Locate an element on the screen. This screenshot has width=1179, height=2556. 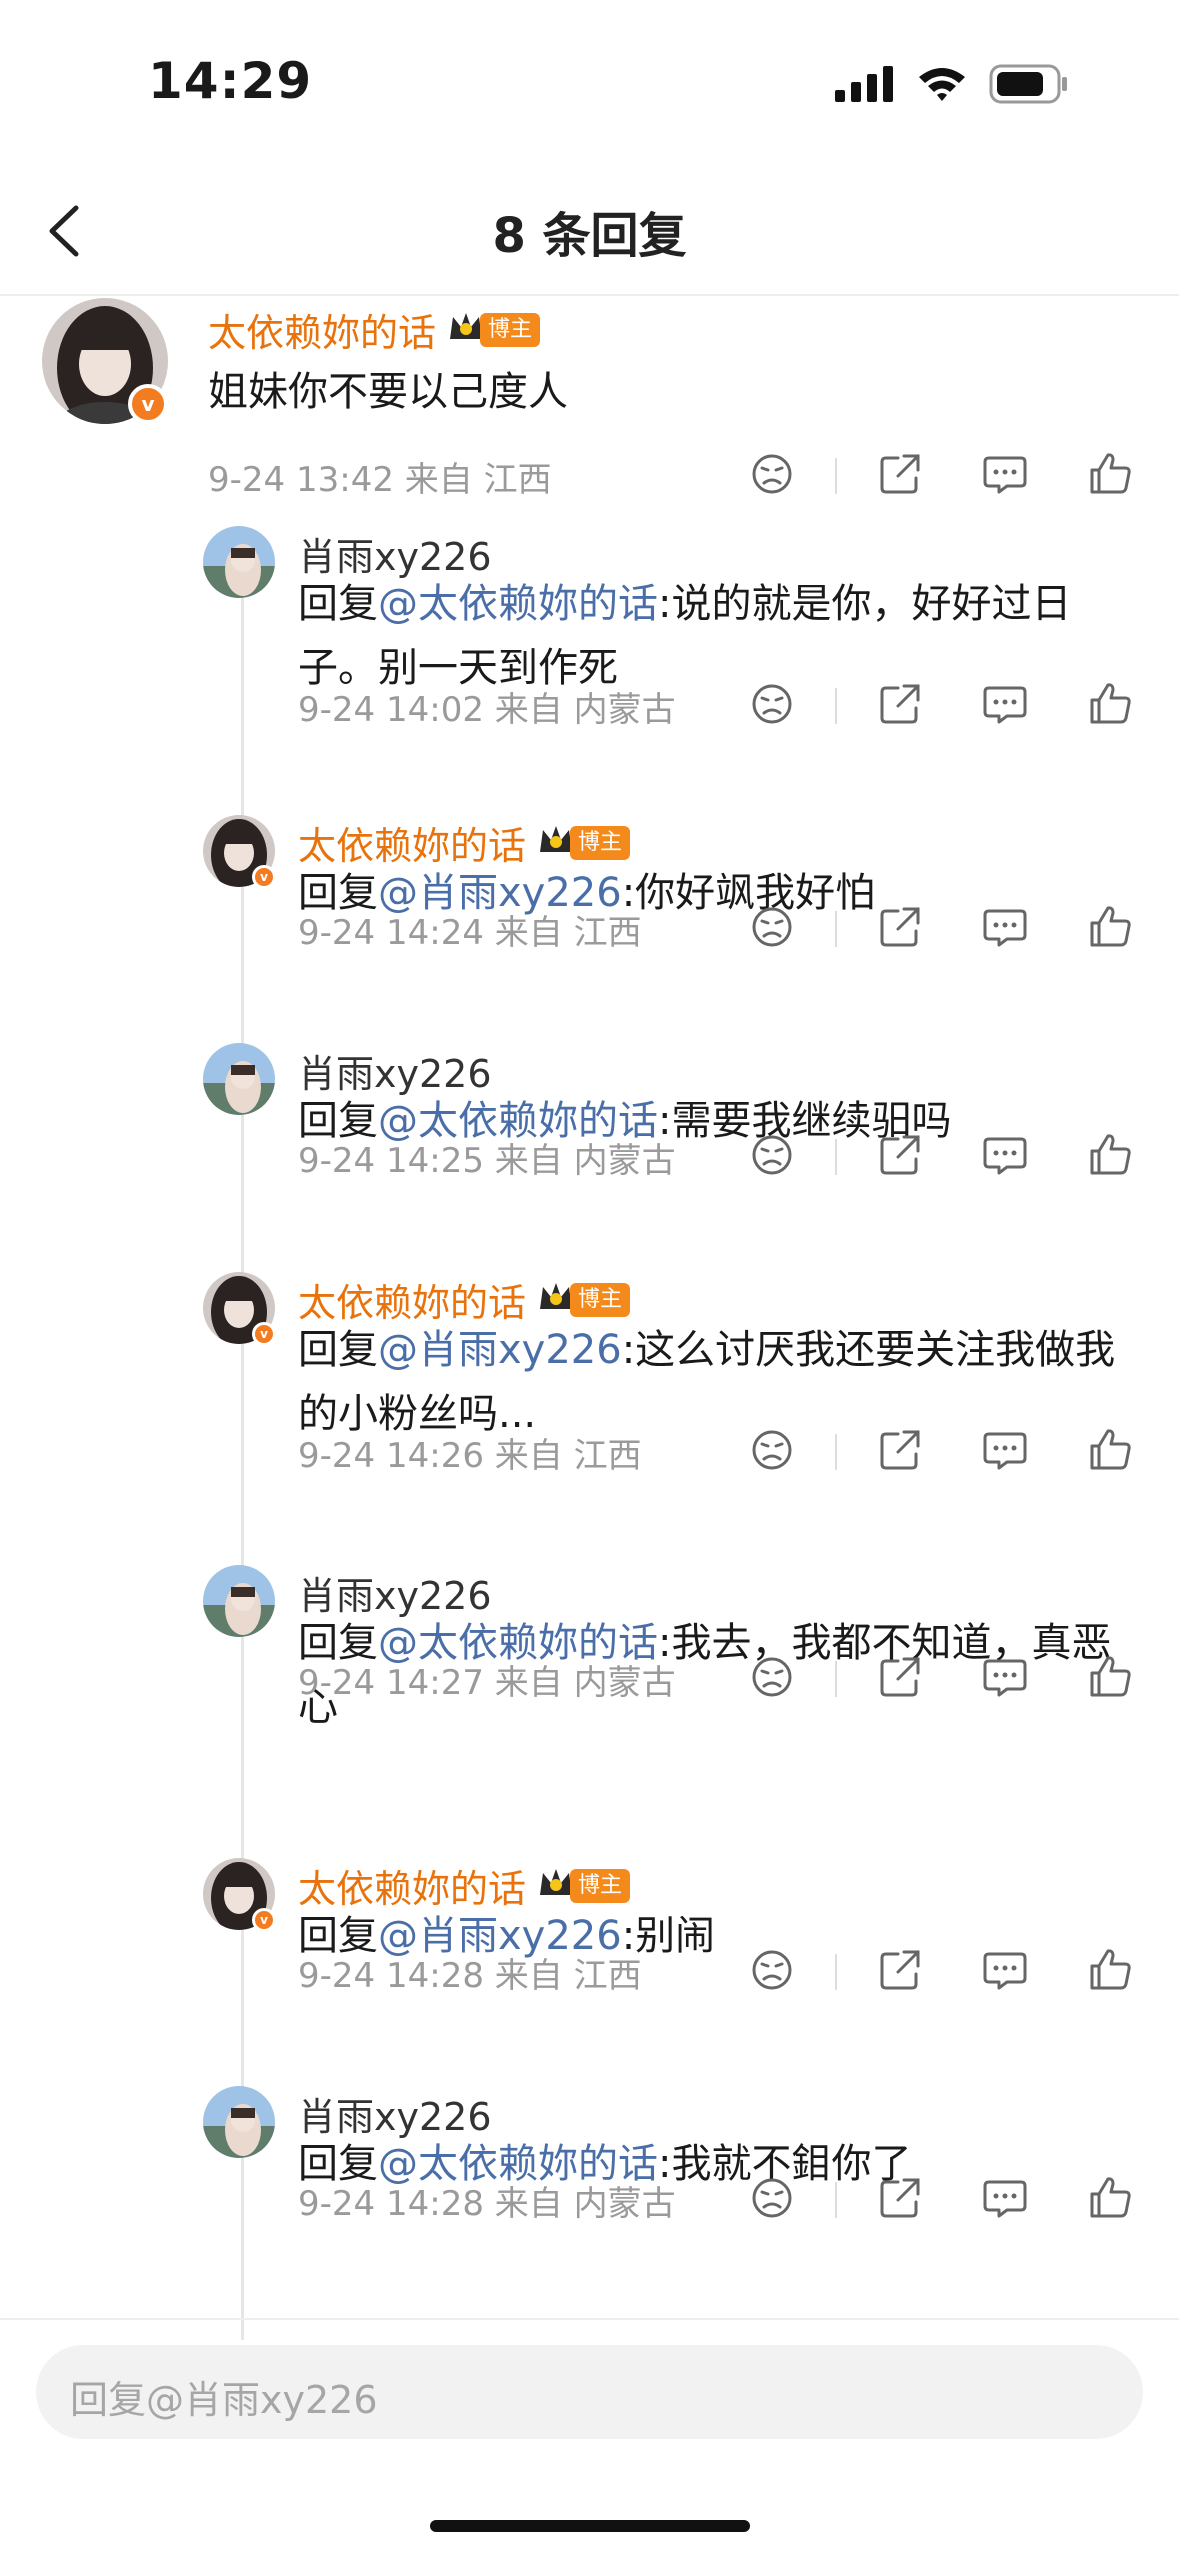
mention-link: @肖雨xy226 is located at coordinates (500, 1350).